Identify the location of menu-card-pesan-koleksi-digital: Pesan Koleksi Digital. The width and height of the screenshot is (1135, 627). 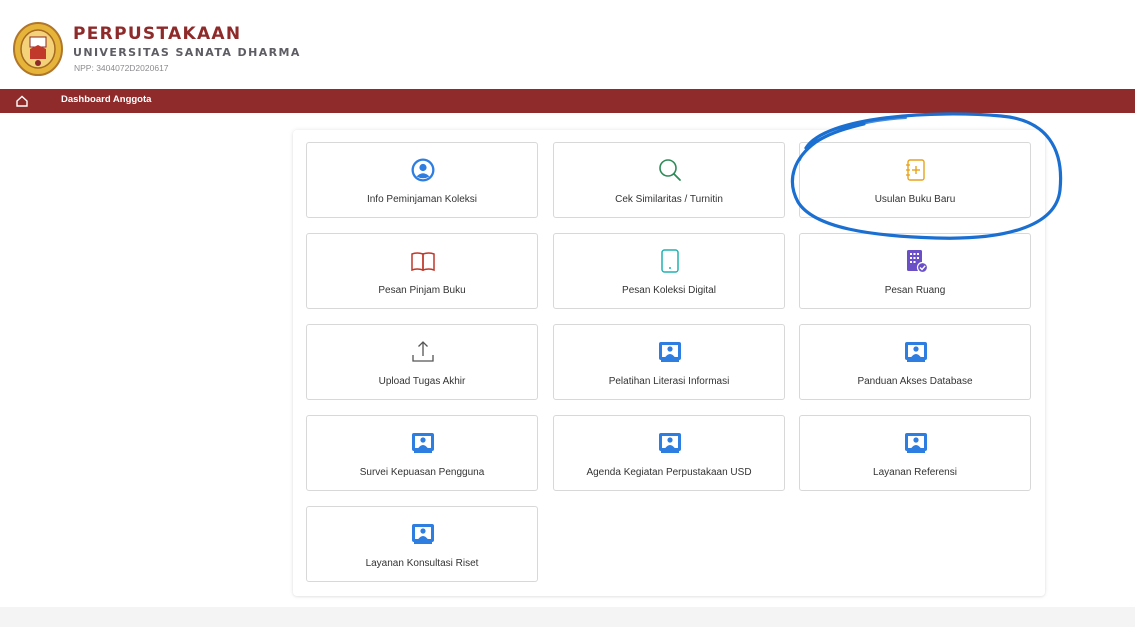
(669, 271).